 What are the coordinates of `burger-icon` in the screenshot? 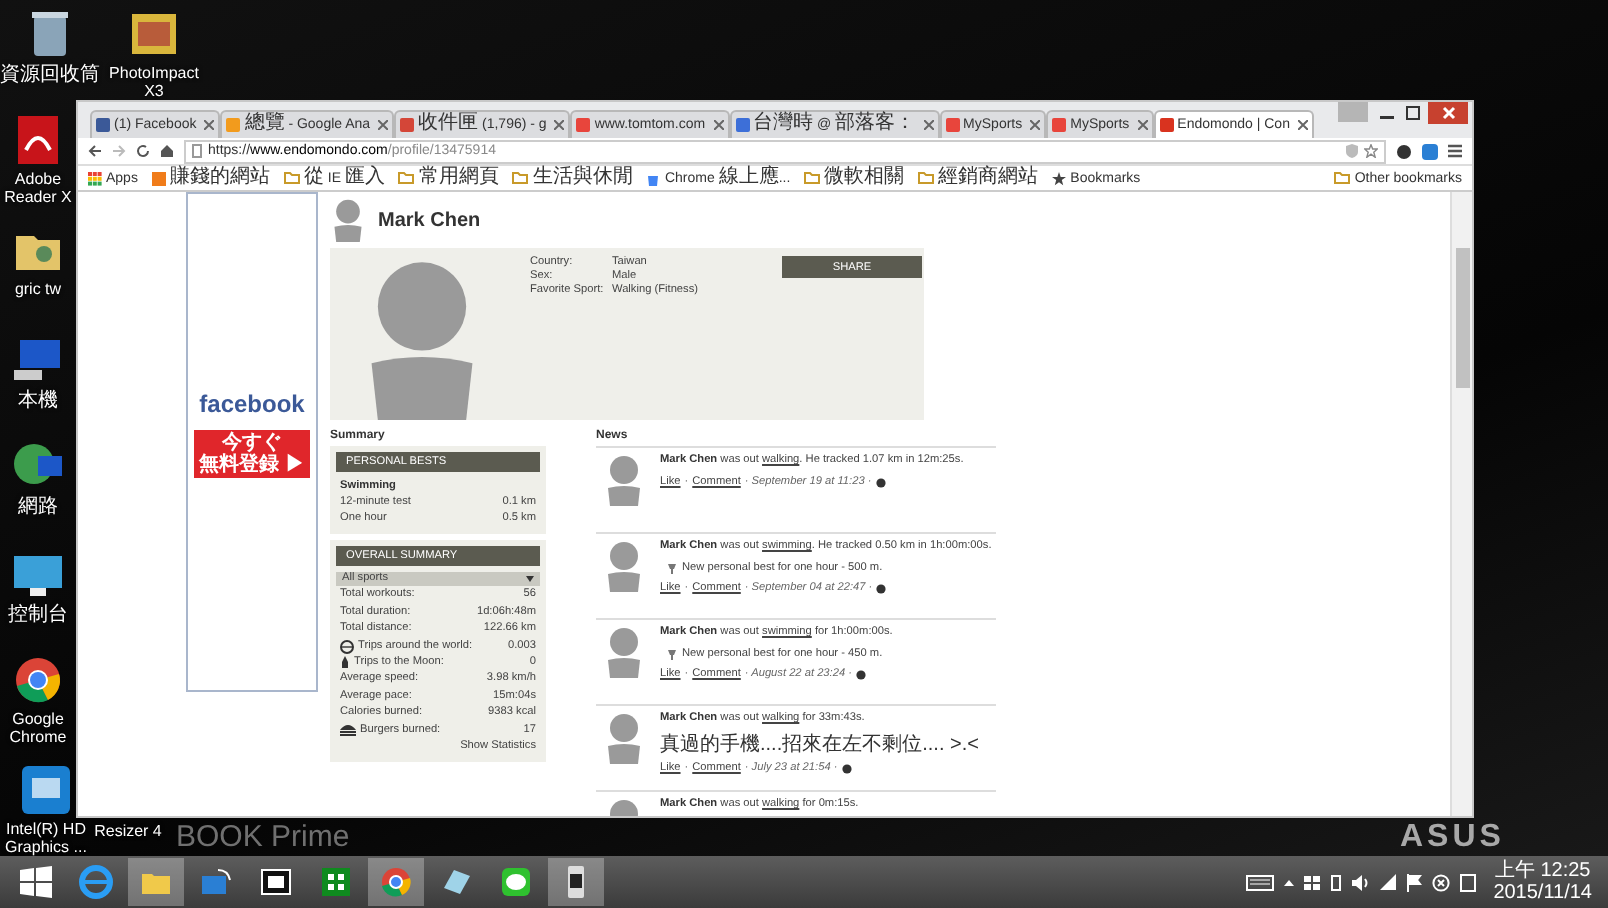 It's located at (348, 730).